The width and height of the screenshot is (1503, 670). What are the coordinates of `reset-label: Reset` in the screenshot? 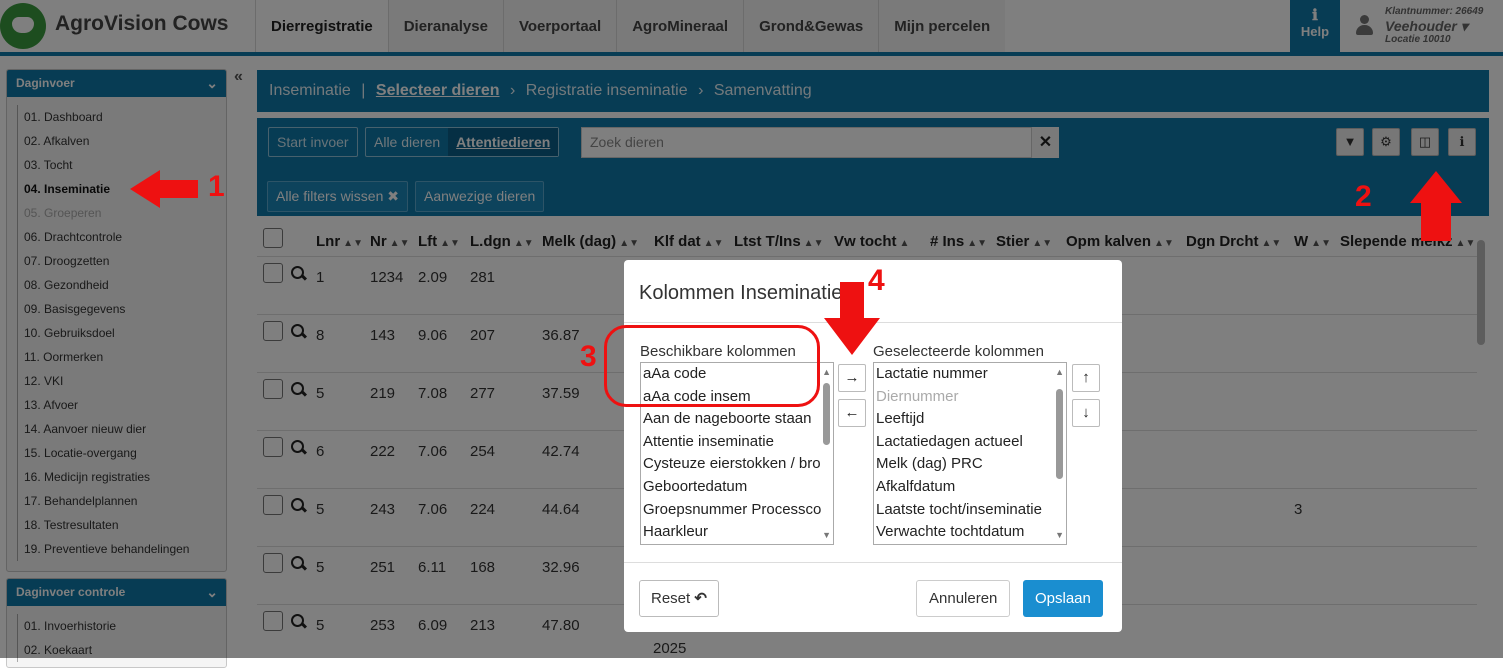 It's located at (671, 598).